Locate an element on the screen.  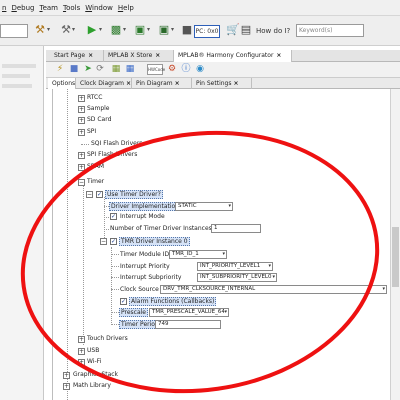
panel-row is located at coordinates (19, 66).